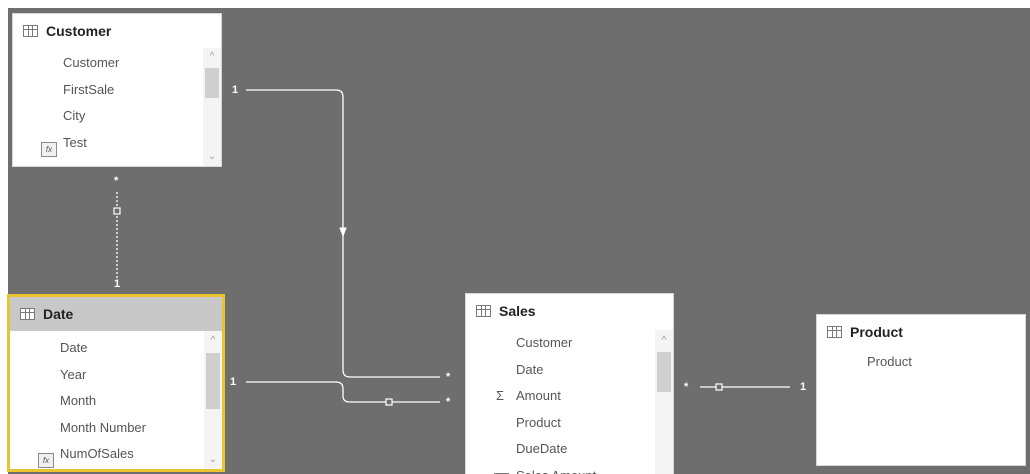 The width and height of the screenshot is (1030, 474). Describe the element at coordinates (876, 332) in the screenshot. I see `table-title: Product` at that location.